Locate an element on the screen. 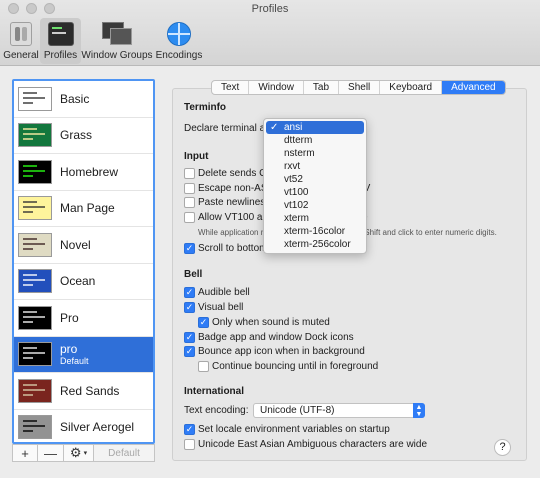  escape-non-ascii-checkbox is located at coordinates (189, 188).